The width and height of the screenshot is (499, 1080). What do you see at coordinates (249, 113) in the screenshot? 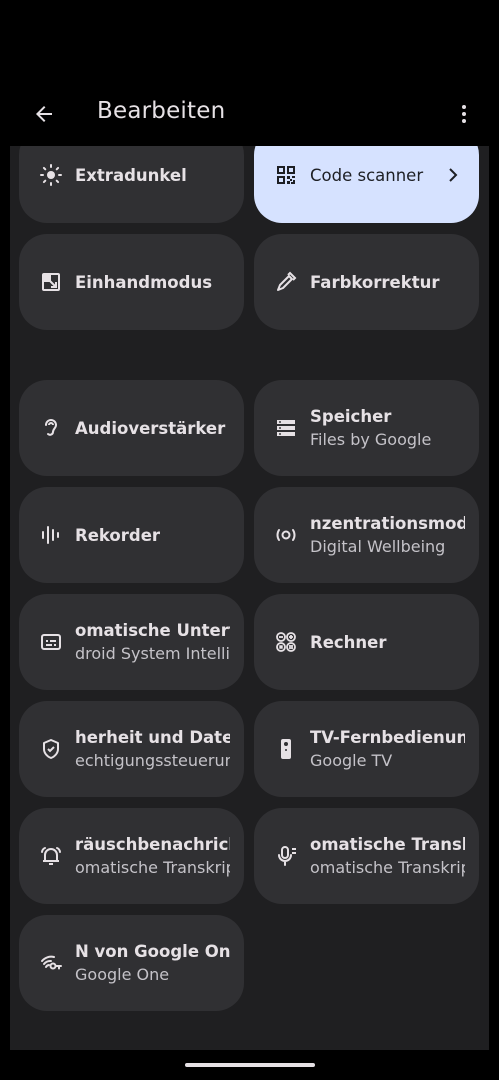
I see `top-app-bar: Bearbeiten` at bounding box center [249, 113].